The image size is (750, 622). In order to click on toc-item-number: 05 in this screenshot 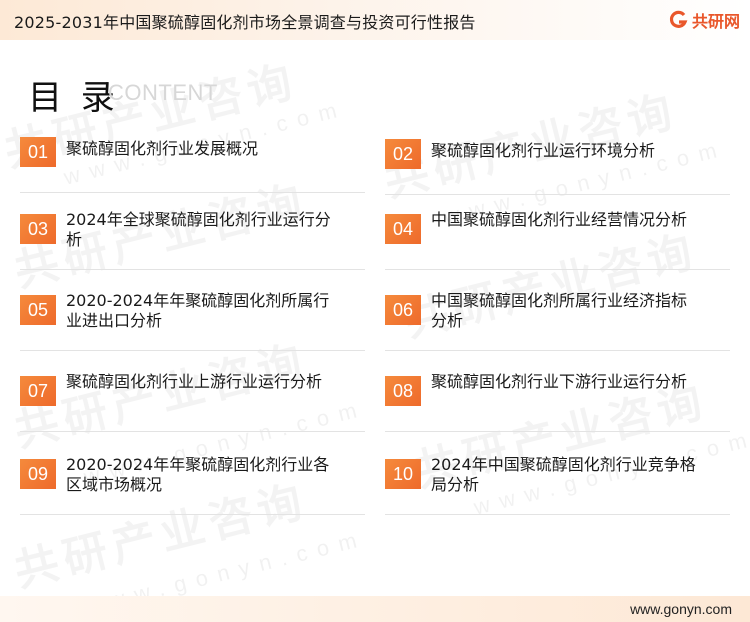, I will do `click(38, 310)`.